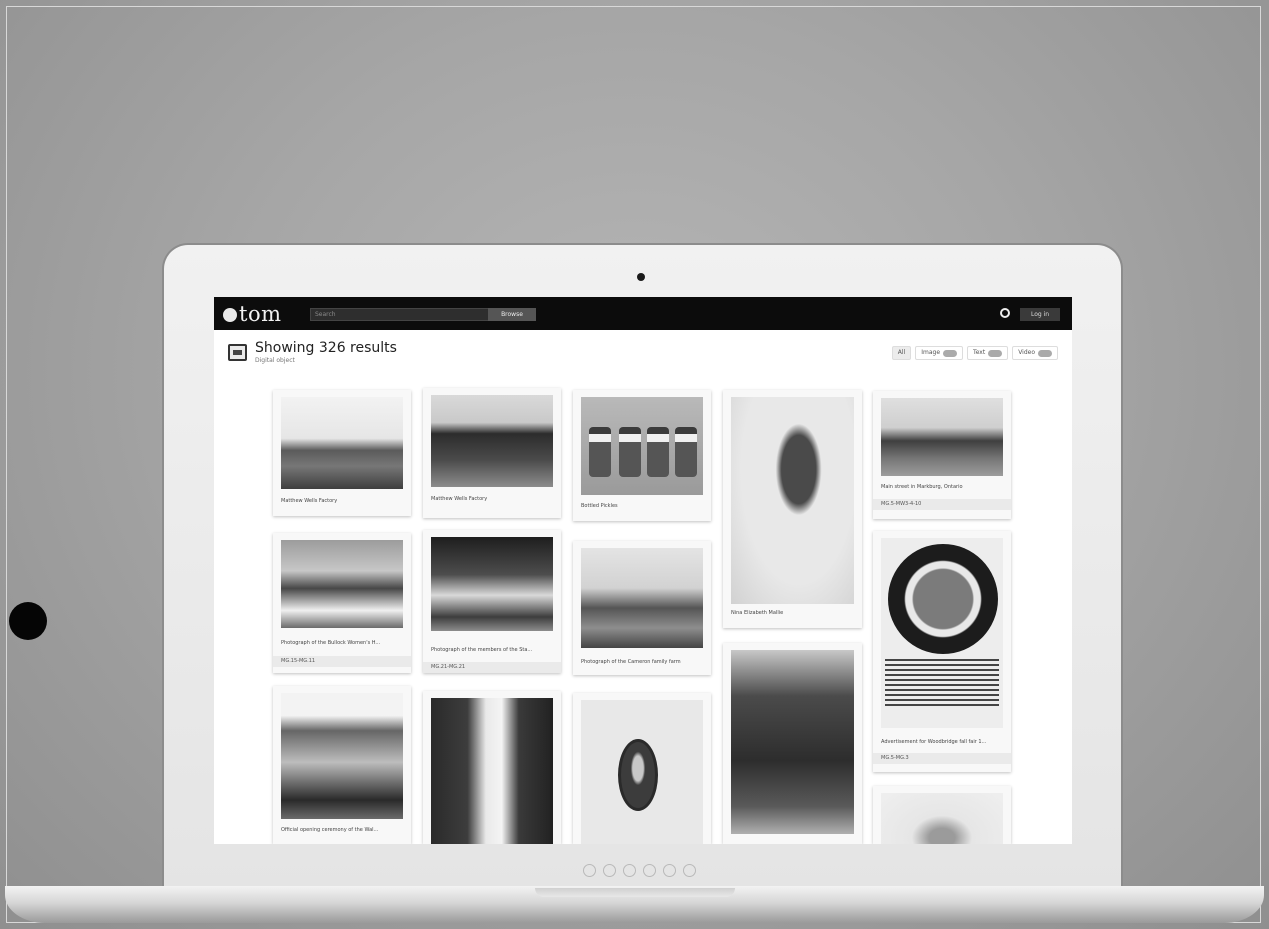 The image size is (1269, 929). I want to click on laptop-hinge-dots, so click(639, 870).